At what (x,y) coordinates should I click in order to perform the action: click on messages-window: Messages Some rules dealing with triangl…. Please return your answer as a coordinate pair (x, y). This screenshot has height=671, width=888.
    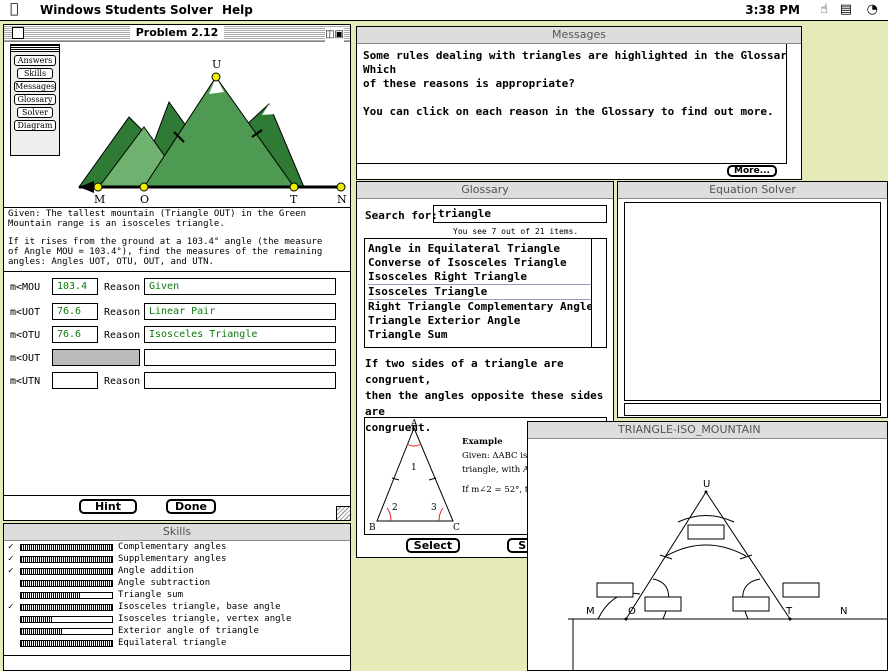
    Looking at the image, I should click on (579, 103).